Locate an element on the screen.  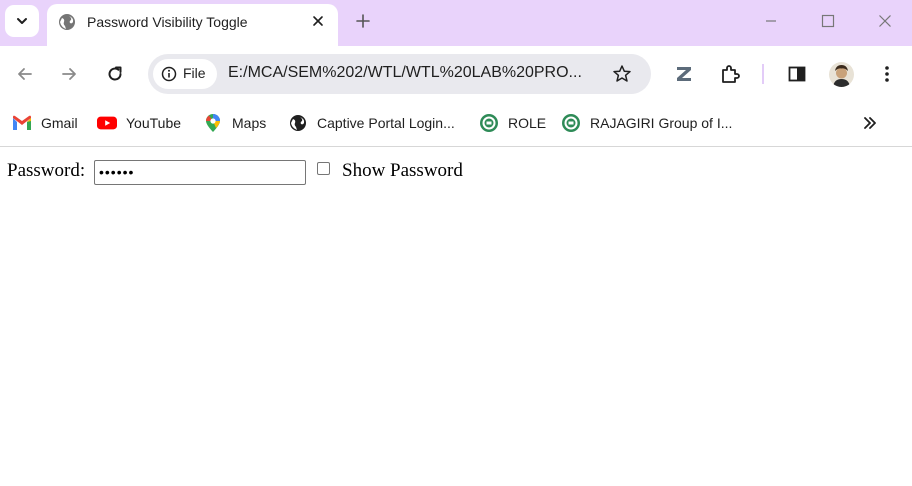
browser-menu-button is located at coordinates (887, 74).